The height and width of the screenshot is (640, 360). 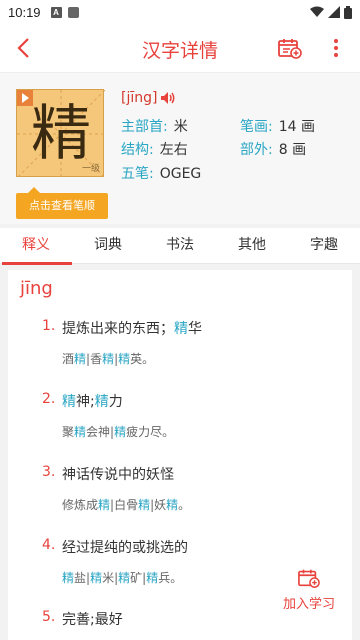 What do you see at coordinates (180, 174) in the screenshot?
I see `wubi-value: OGEG` at bounding box center [180, 174].